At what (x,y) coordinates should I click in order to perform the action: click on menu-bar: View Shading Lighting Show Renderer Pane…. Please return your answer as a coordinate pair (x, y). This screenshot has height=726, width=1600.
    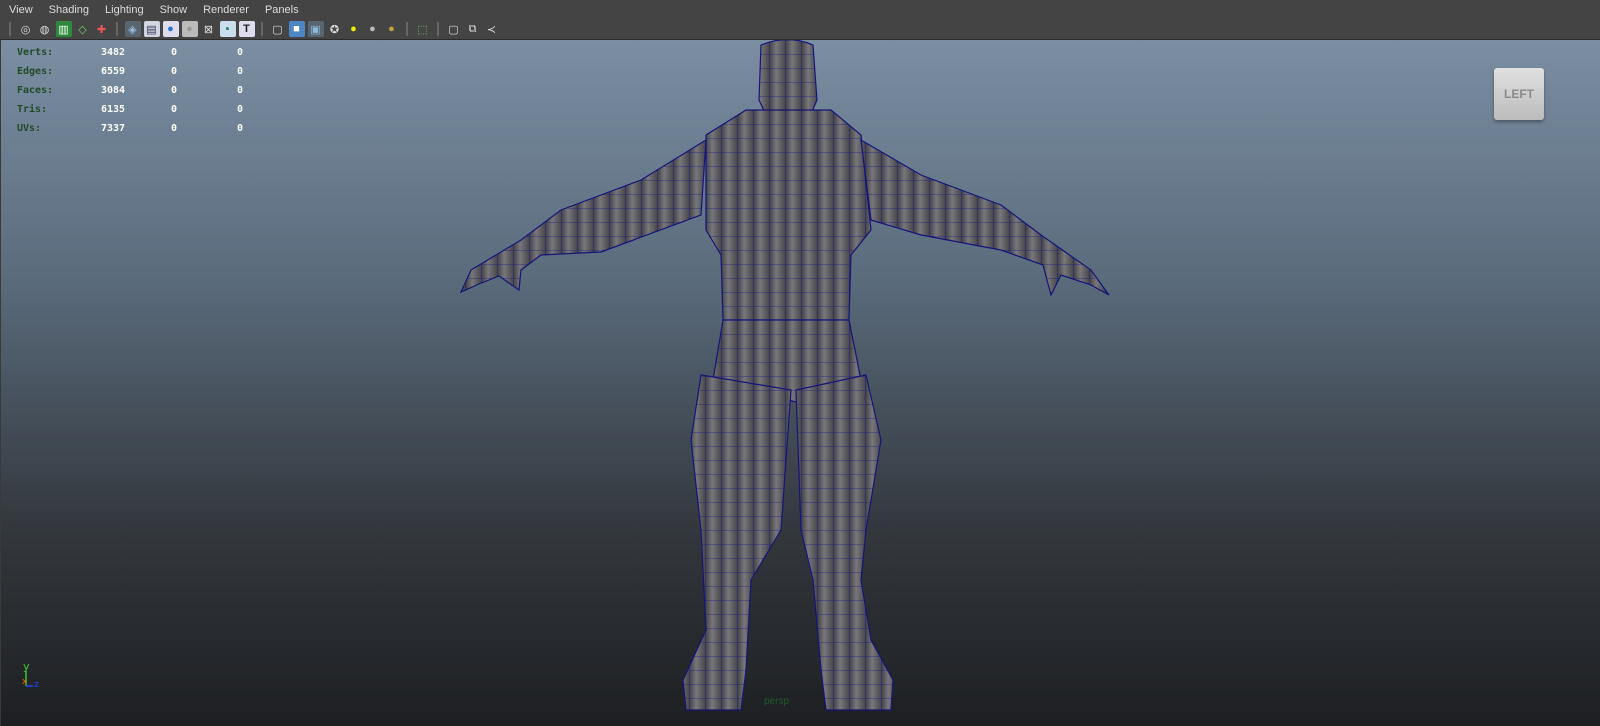
    Looking at the image, I should click on (800, 9).